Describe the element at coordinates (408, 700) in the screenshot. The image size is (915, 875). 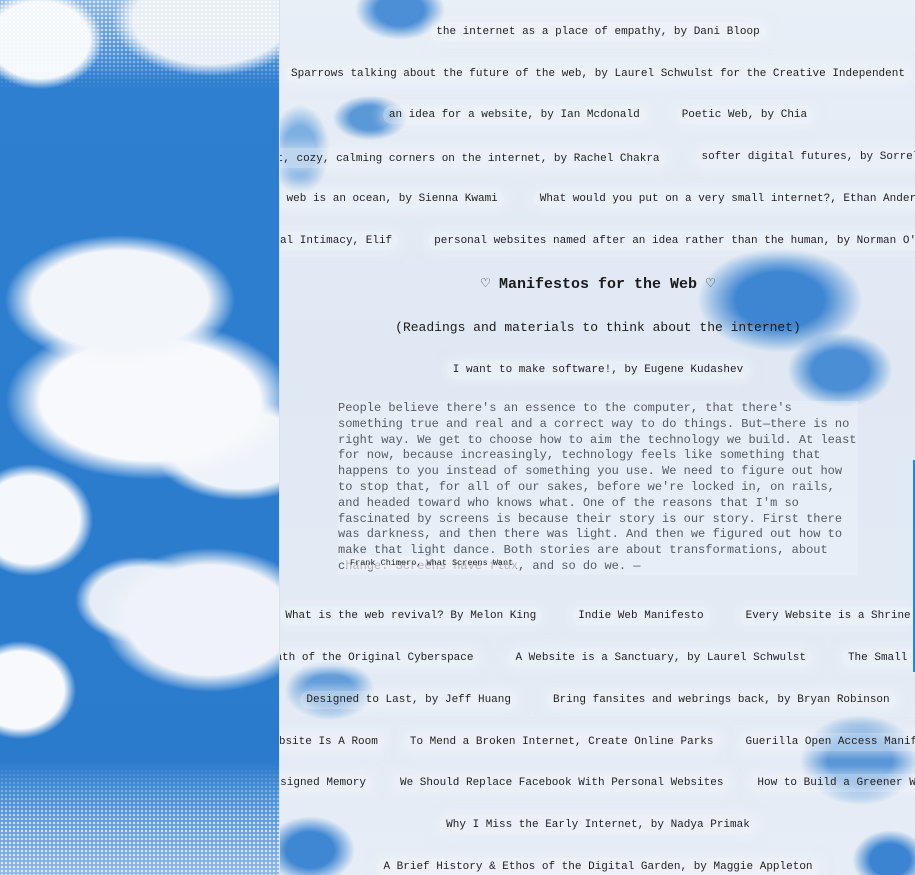
I see `link-designed-to-last: Designed to Last, by Jeff Huang` at that location.